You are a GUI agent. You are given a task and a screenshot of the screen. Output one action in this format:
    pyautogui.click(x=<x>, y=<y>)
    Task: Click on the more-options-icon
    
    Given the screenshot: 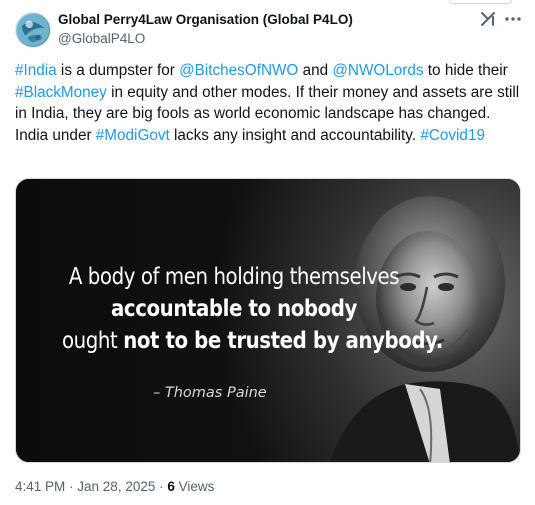 What is the action you would take?
    pyautogui.click(x=513, y=19)
    